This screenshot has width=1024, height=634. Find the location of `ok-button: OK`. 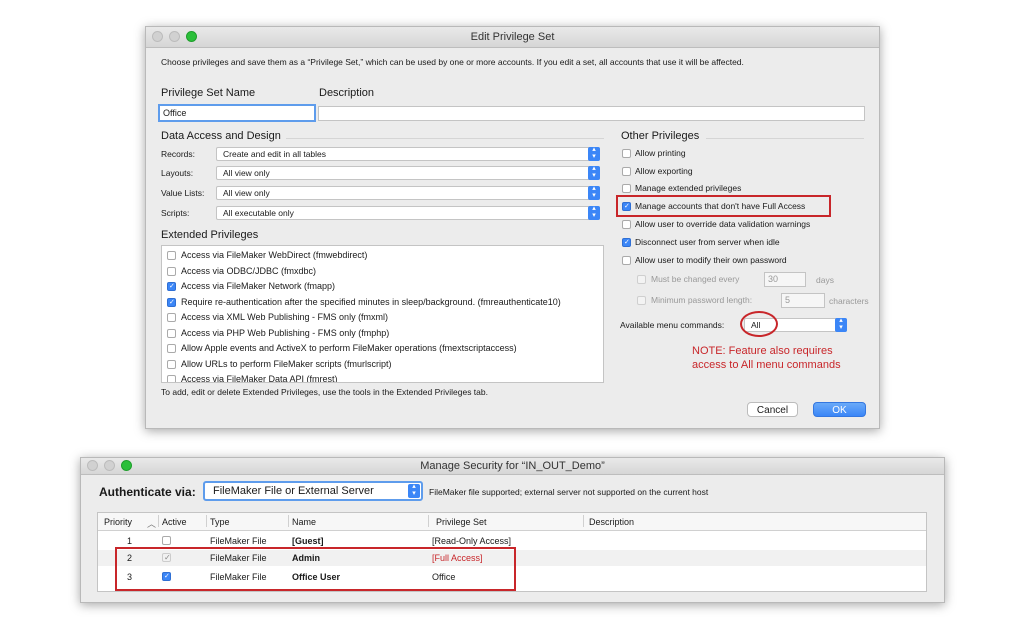

ok-button: OK is located at coordinates (839, 409).